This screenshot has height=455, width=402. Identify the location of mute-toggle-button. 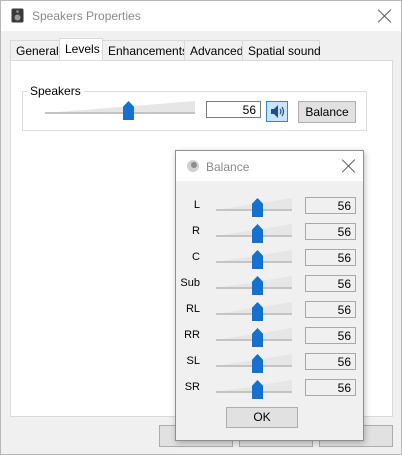
(277, 111).